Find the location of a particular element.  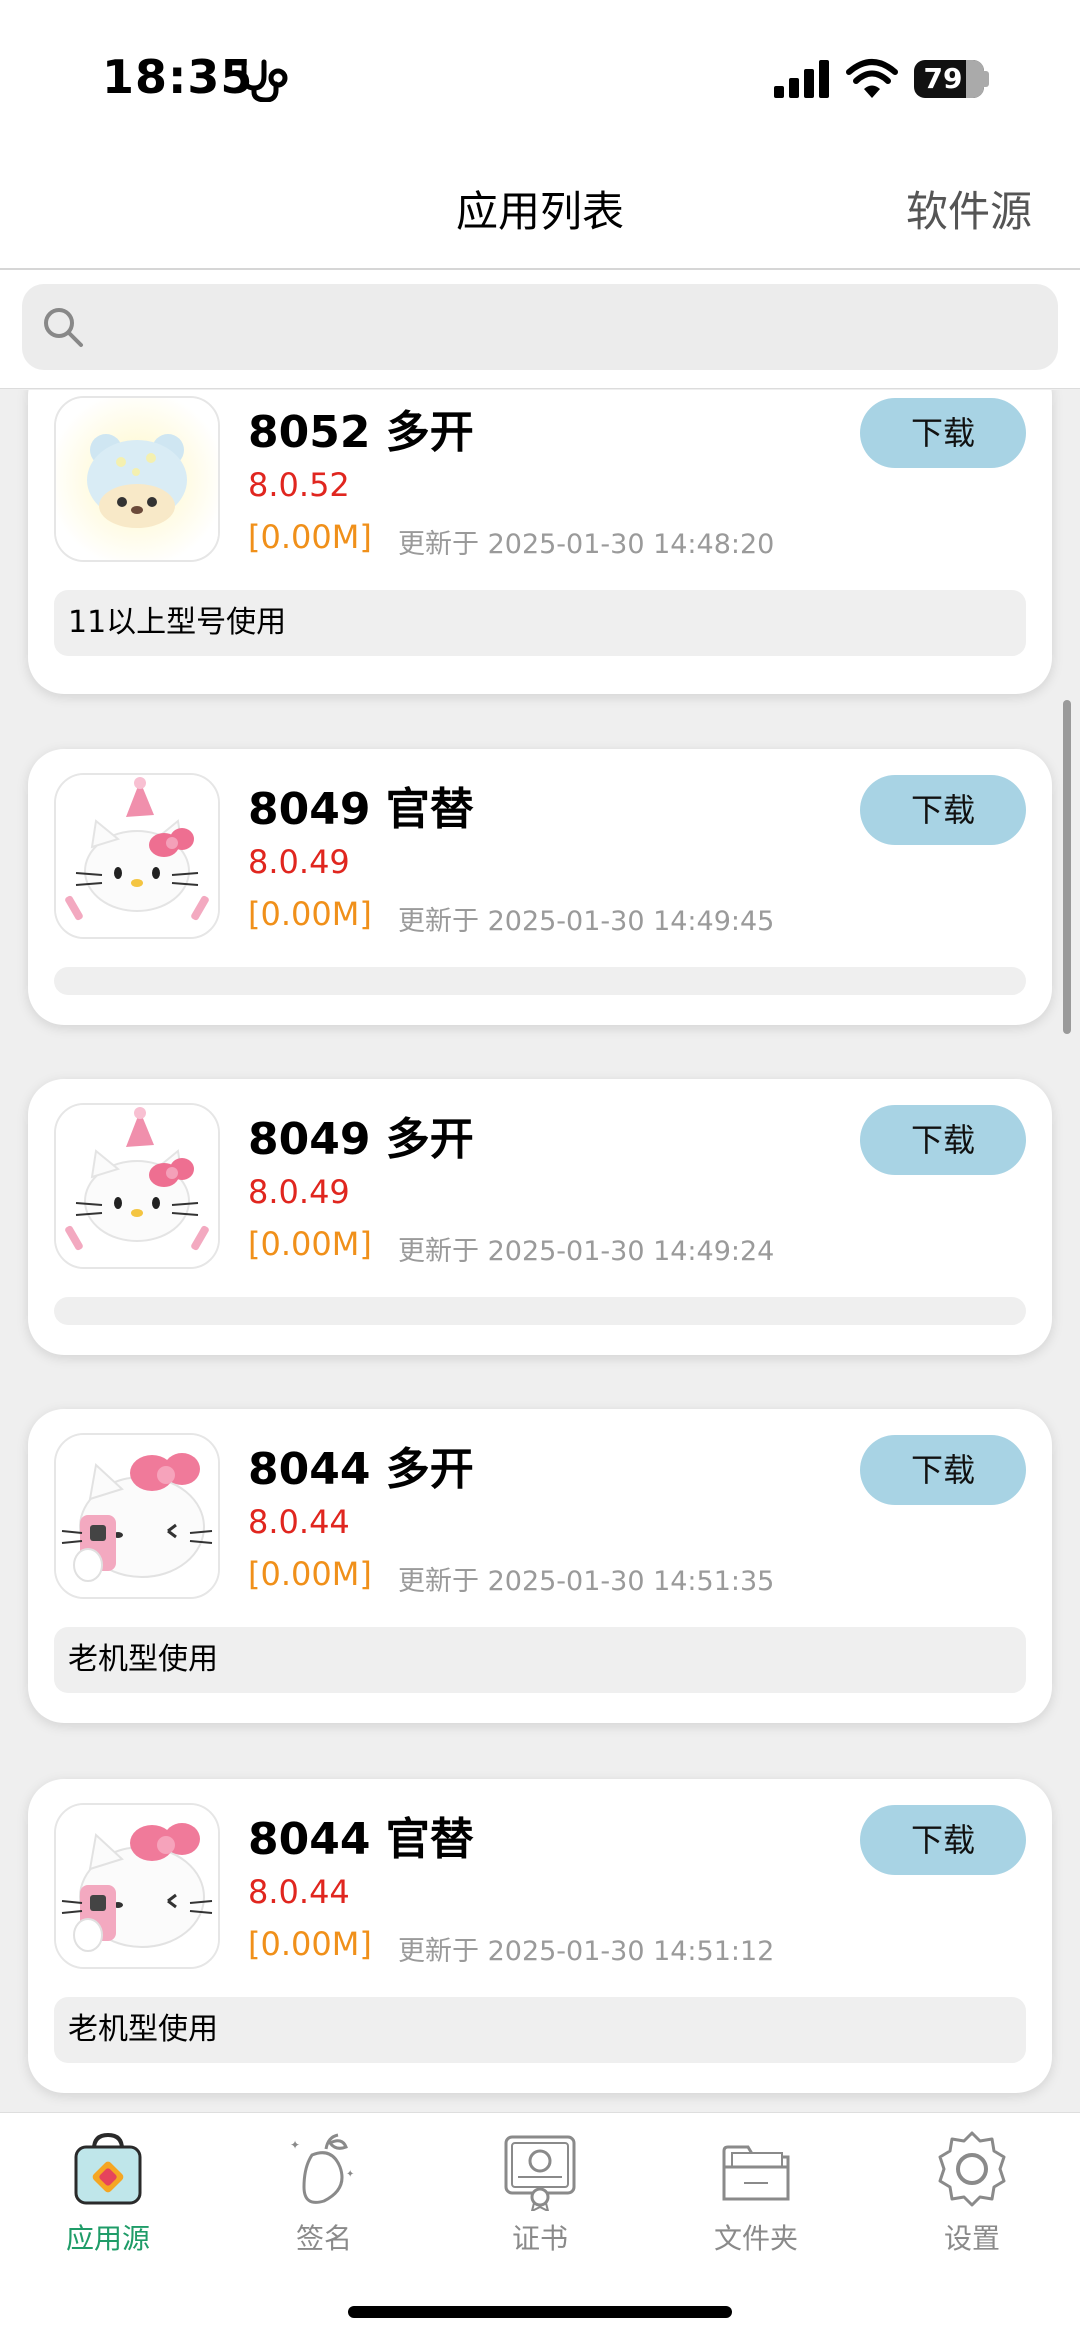

scrollbar is located at coordinates (1067, 867).